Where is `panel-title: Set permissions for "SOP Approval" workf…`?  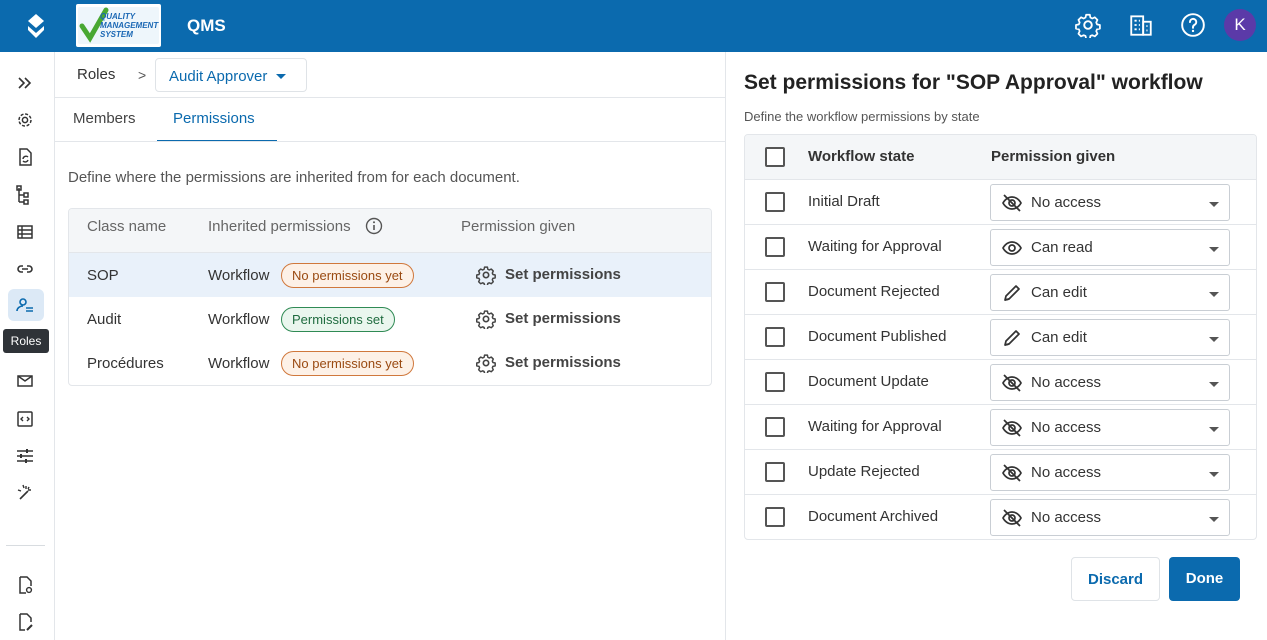 panel-title: Set permissions for "SOP Approval" workf… is located at coordinates (973, 82).